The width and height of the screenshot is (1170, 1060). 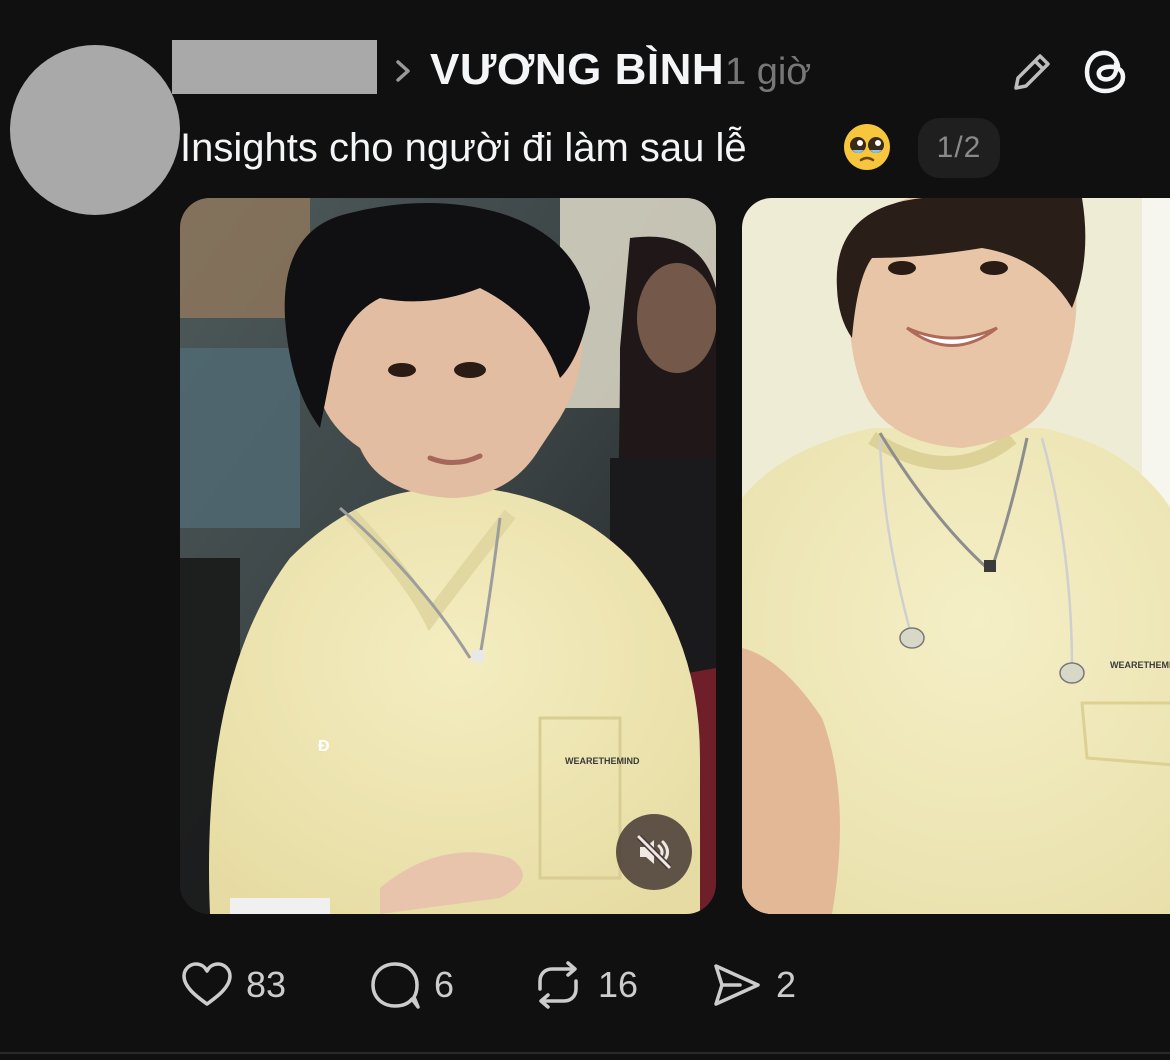 I want to click on pleading-face-emoji, so click(x=867, y=147).